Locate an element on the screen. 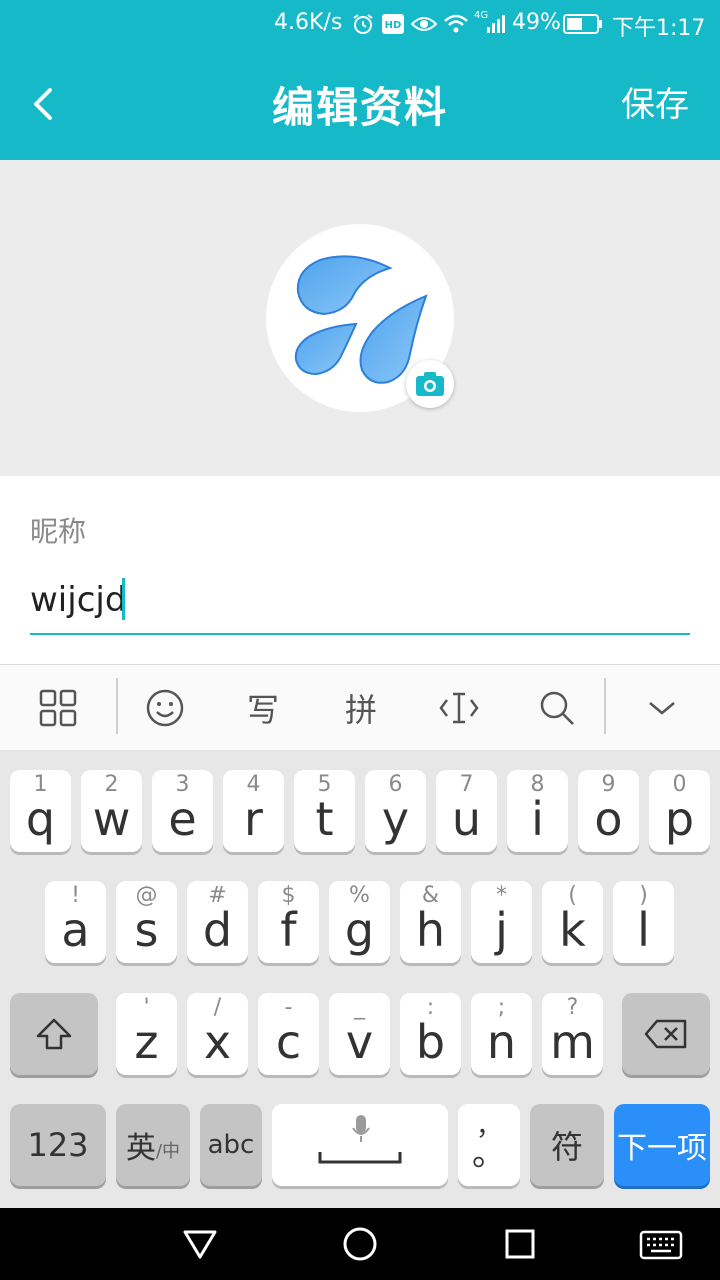 This screenshot has width=720, height=1280. next-field-key: 下一项 is located at coordinates (662, 1145).